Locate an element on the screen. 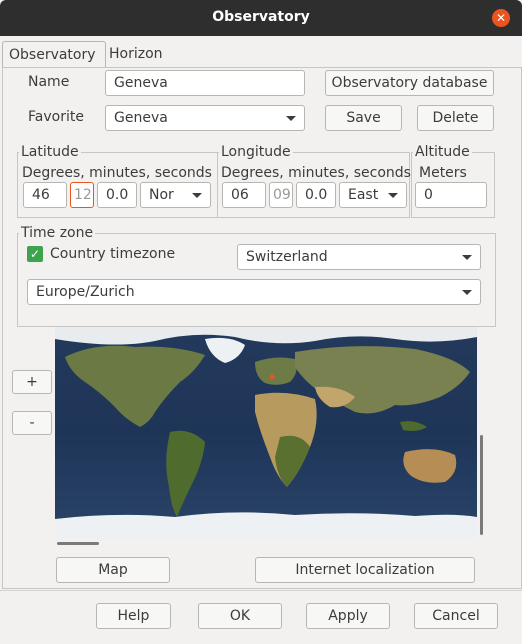  map-horizontal-scrollbar is located at coordinates (78, 543).